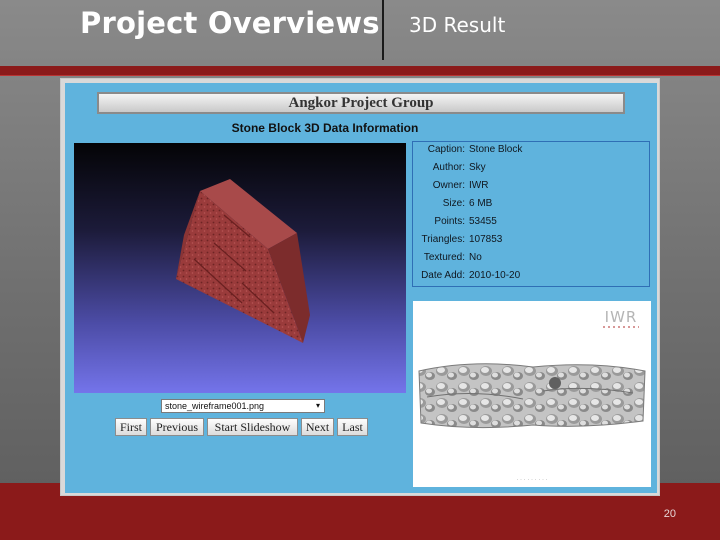 The image size is (720, 540). Describe the element at coordinates (448, 167) in the screenshot. I see `author-label: Author:` at that location.